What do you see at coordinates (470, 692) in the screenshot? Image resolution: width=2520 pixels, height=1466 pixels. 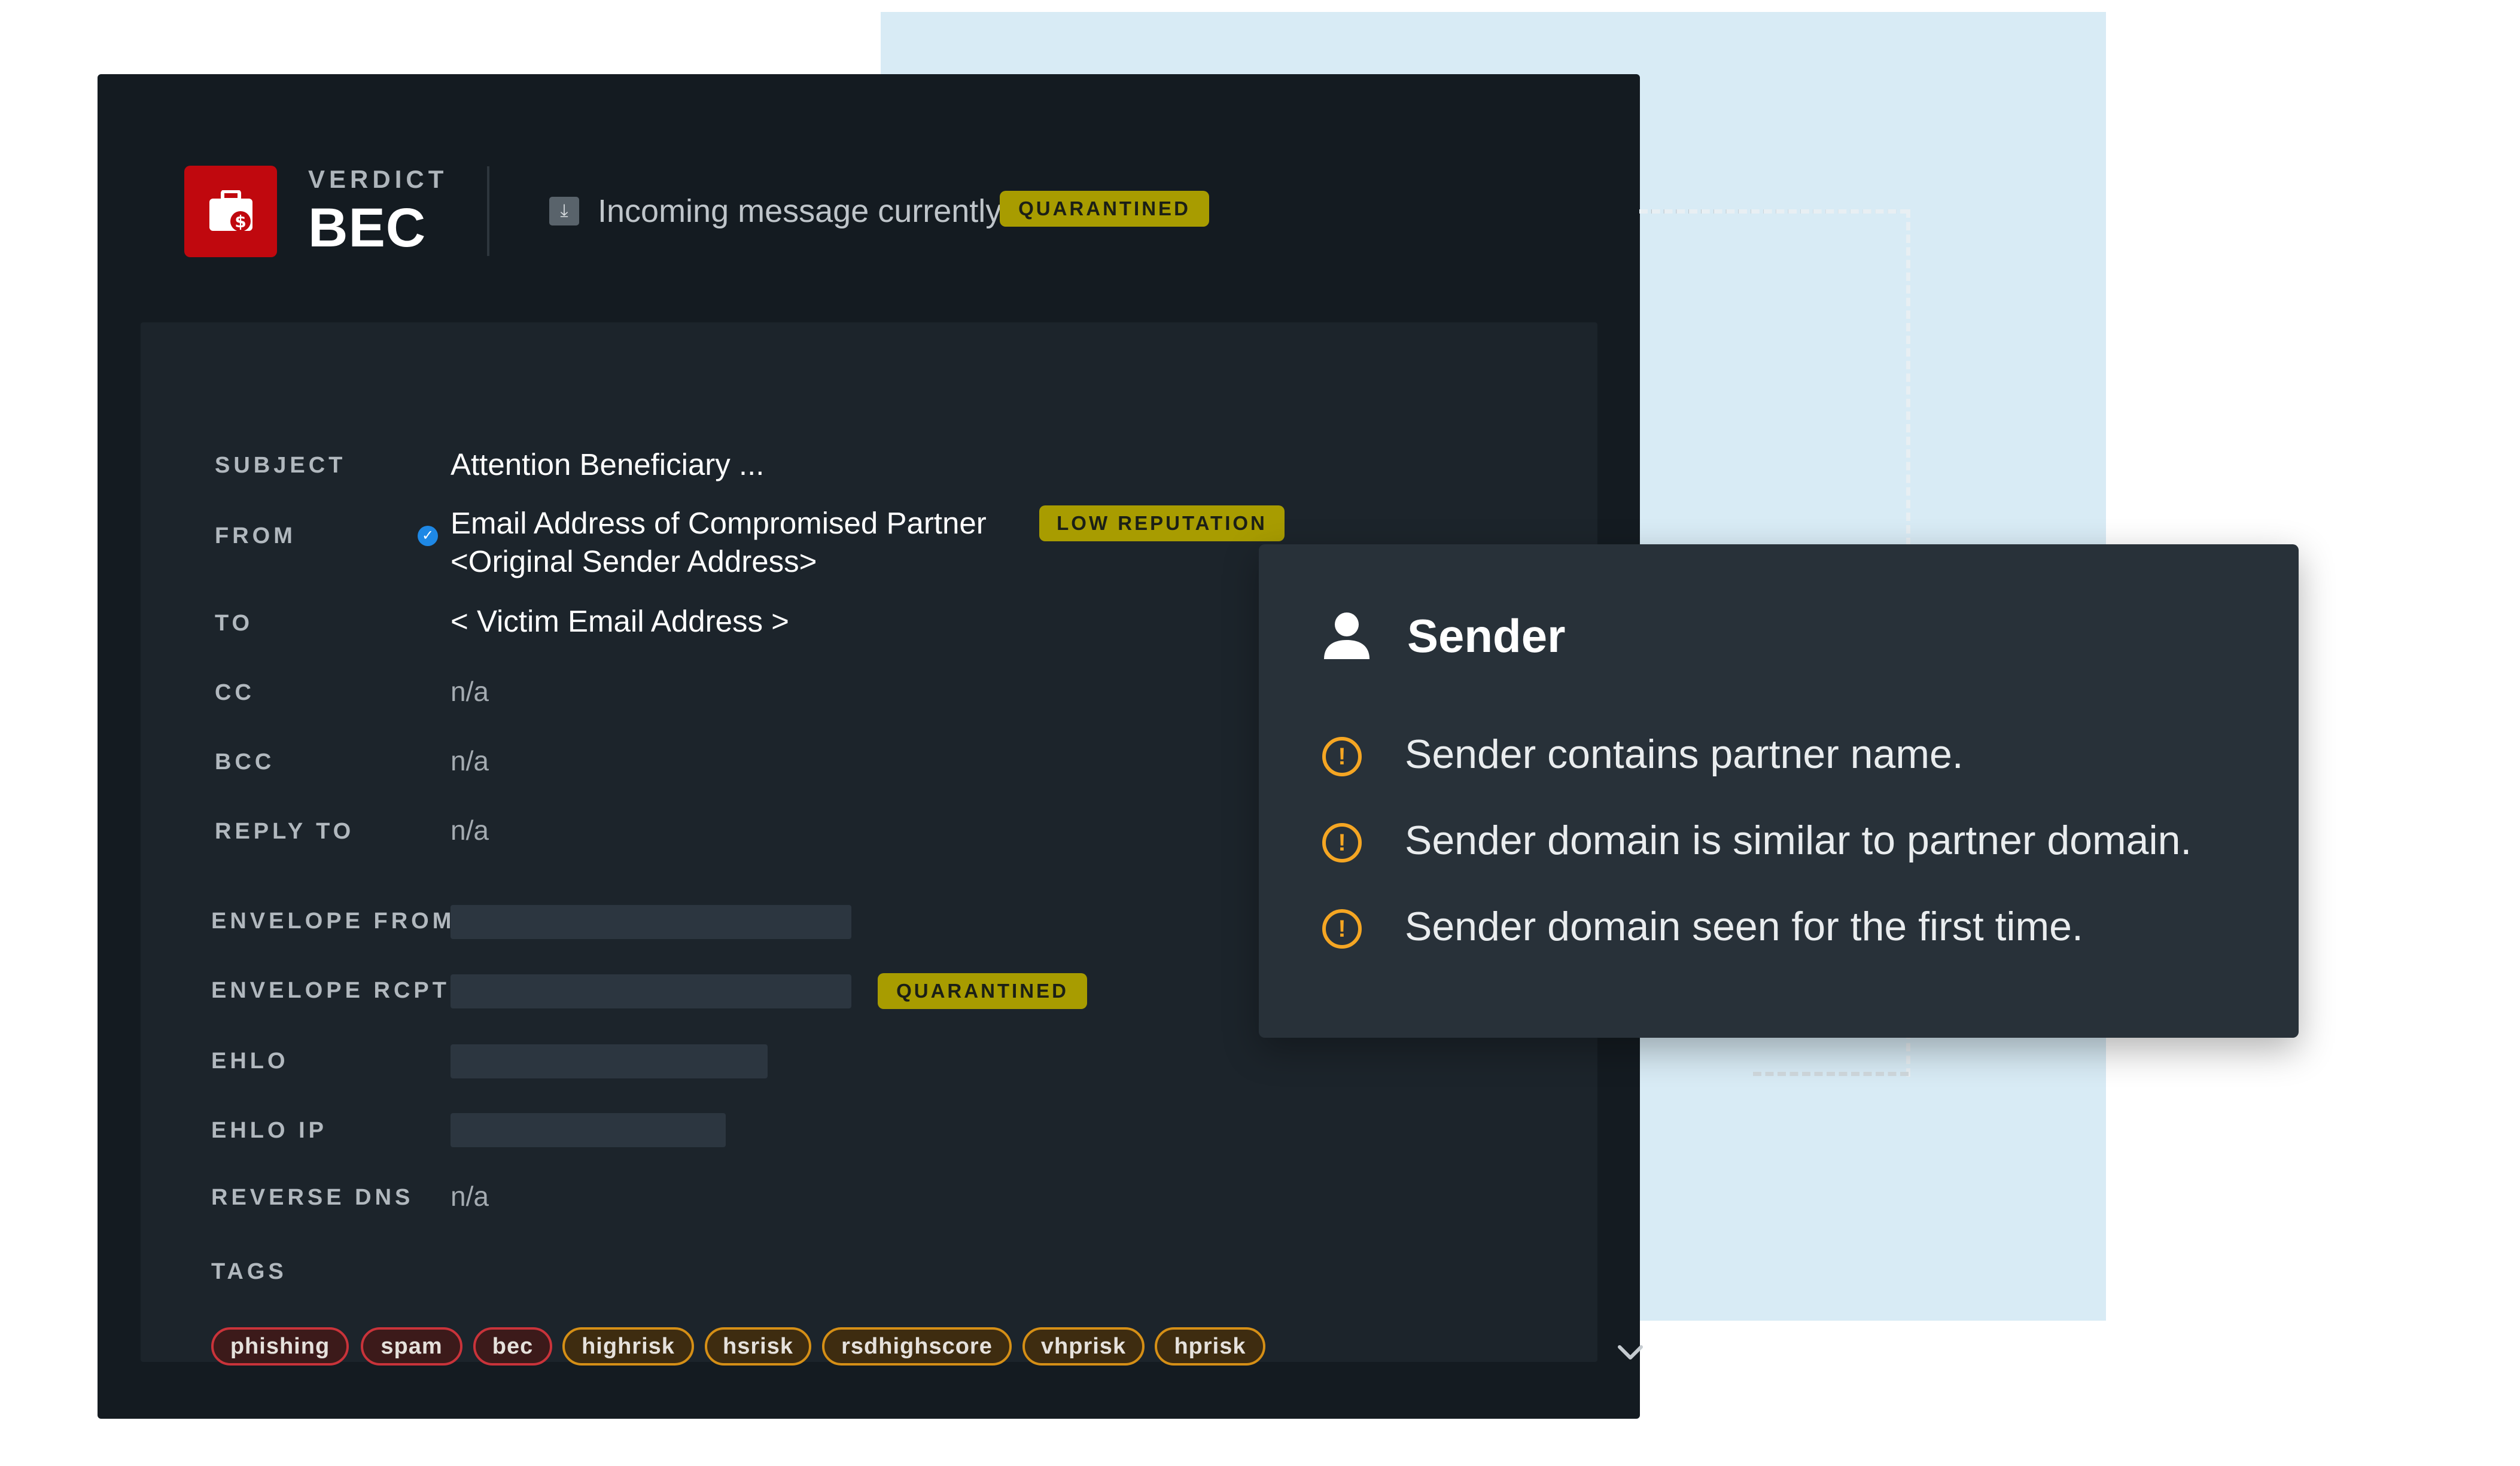 I see `cc-value: n/a` at bounding box center [470, 692].